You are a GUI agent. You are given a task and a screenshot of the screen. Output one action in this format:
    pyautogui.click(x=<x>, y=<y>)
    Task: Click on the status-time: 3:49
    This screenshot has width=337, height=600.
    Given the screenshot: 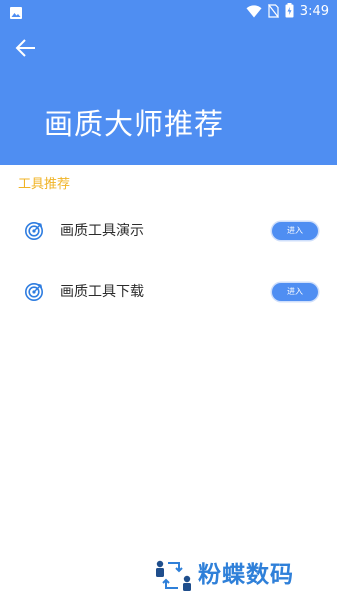 What is the action you would take?
    pyautogui.click(x=314, y=11)
    